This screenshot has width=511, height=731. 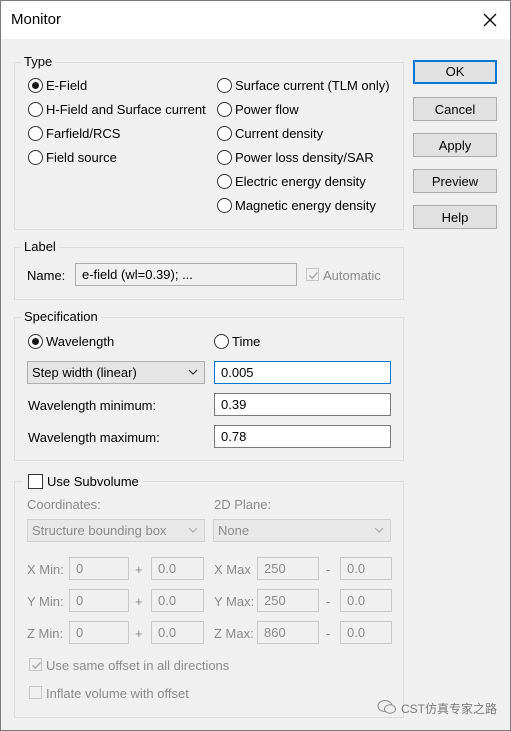 What do you see at coordinates (61, 316) in the screenshot?
I see `specification-group-title: Specification` at bounding box center [61, 316].